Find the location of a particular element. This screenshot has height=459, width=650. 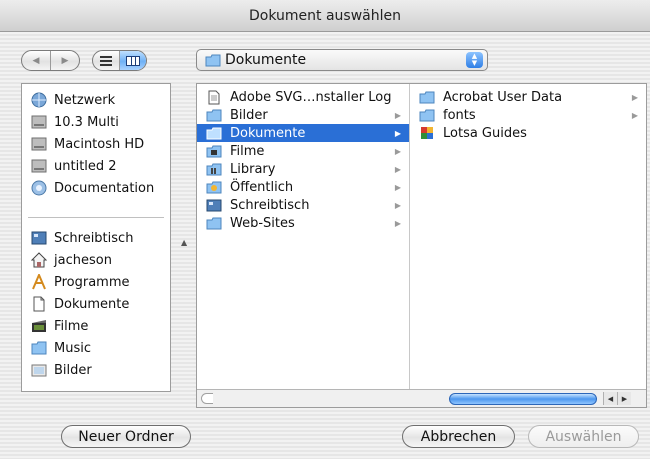

sidebar-divider is located at coordinates (96, 217).